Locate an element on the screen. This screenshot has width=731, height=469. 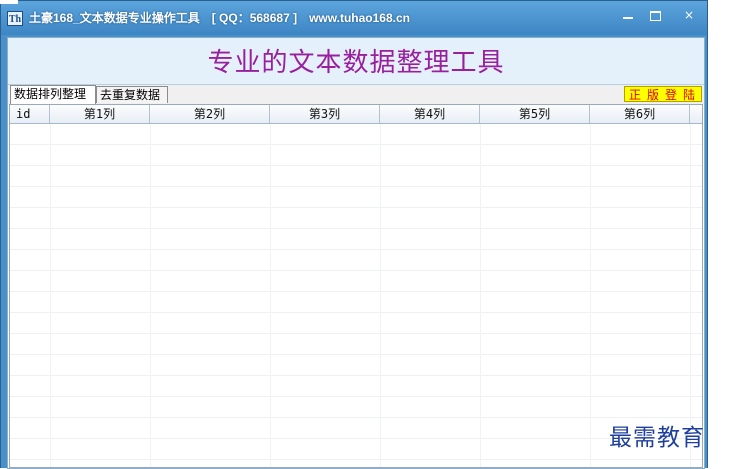
grid-header: id 第1列 第2列 第3列 第4列 第5列 第6列 is located at coordinates (356, 114).